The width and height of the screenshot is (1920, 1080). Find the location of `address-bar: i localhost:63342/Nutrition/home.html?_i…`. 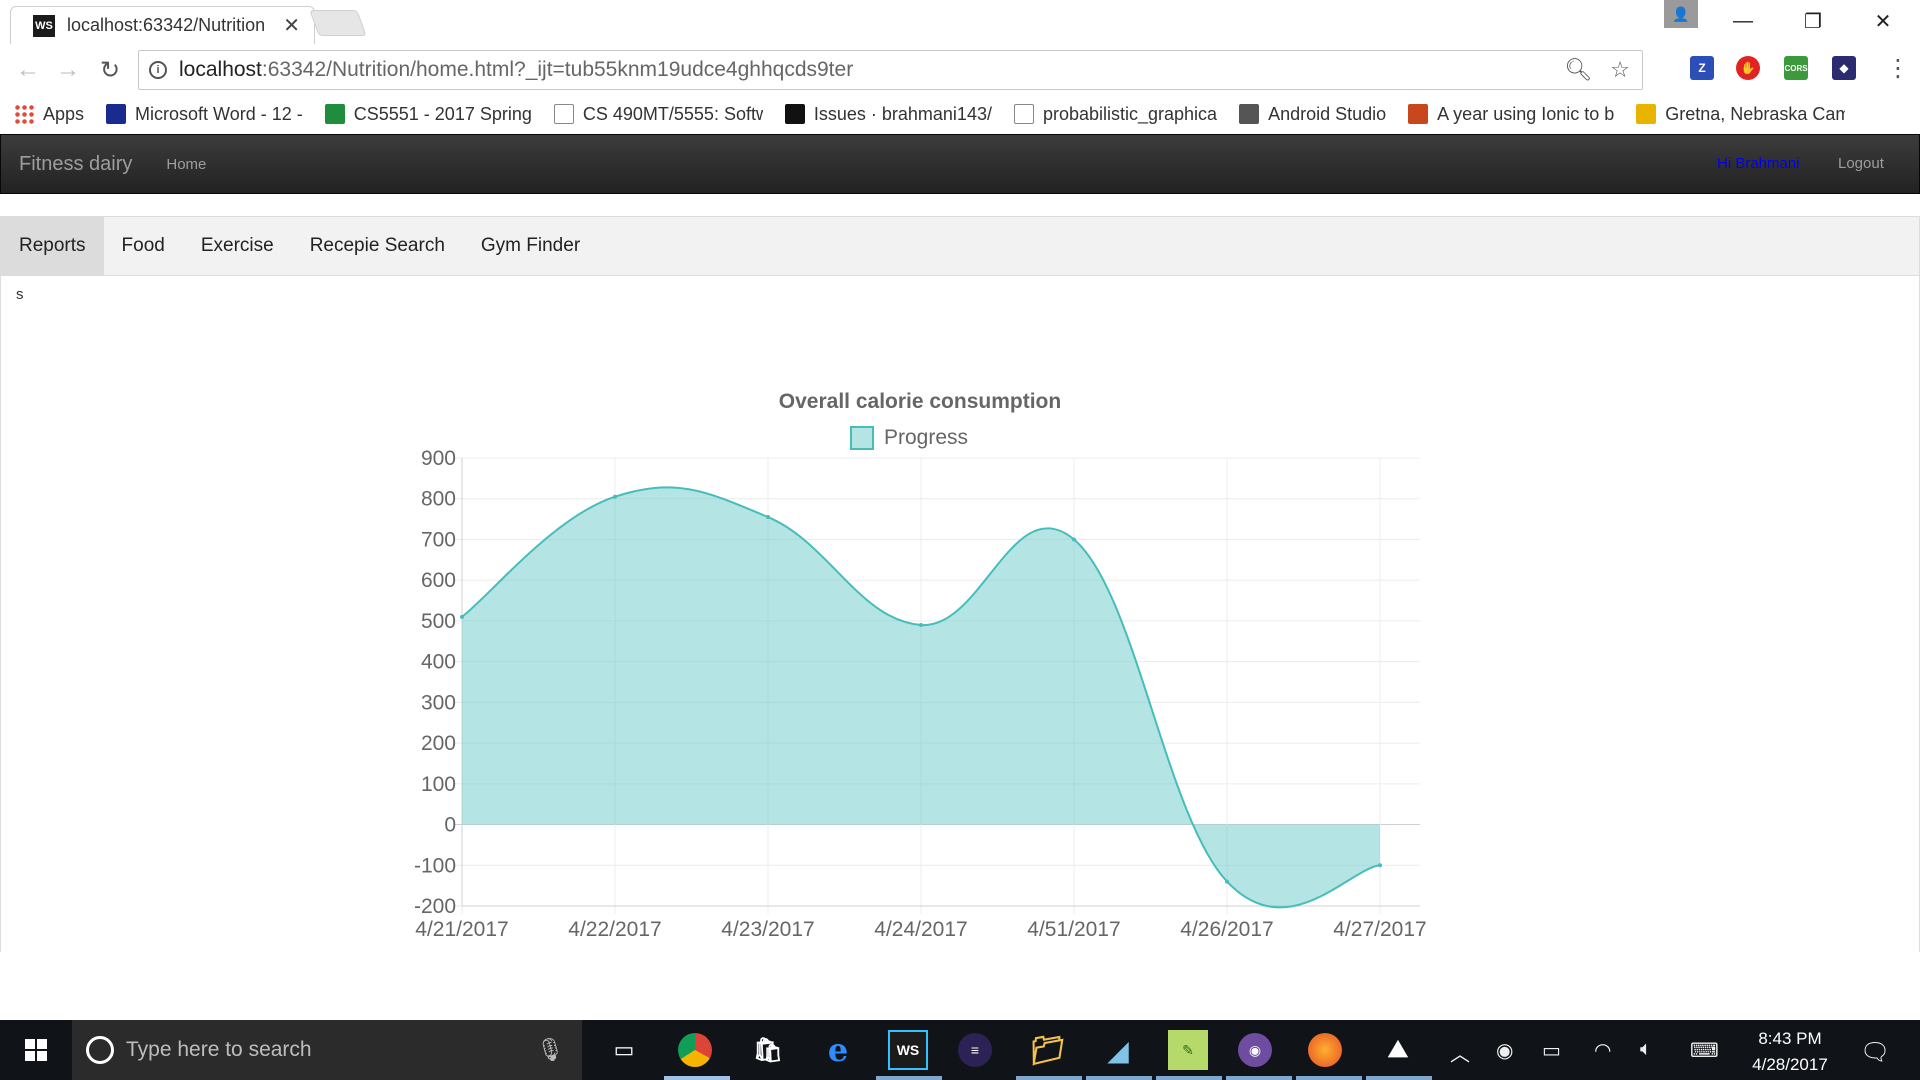

address-bar: i localhost:63342/Nutrition/home.html?_i… is located at coordinates (890, 70).